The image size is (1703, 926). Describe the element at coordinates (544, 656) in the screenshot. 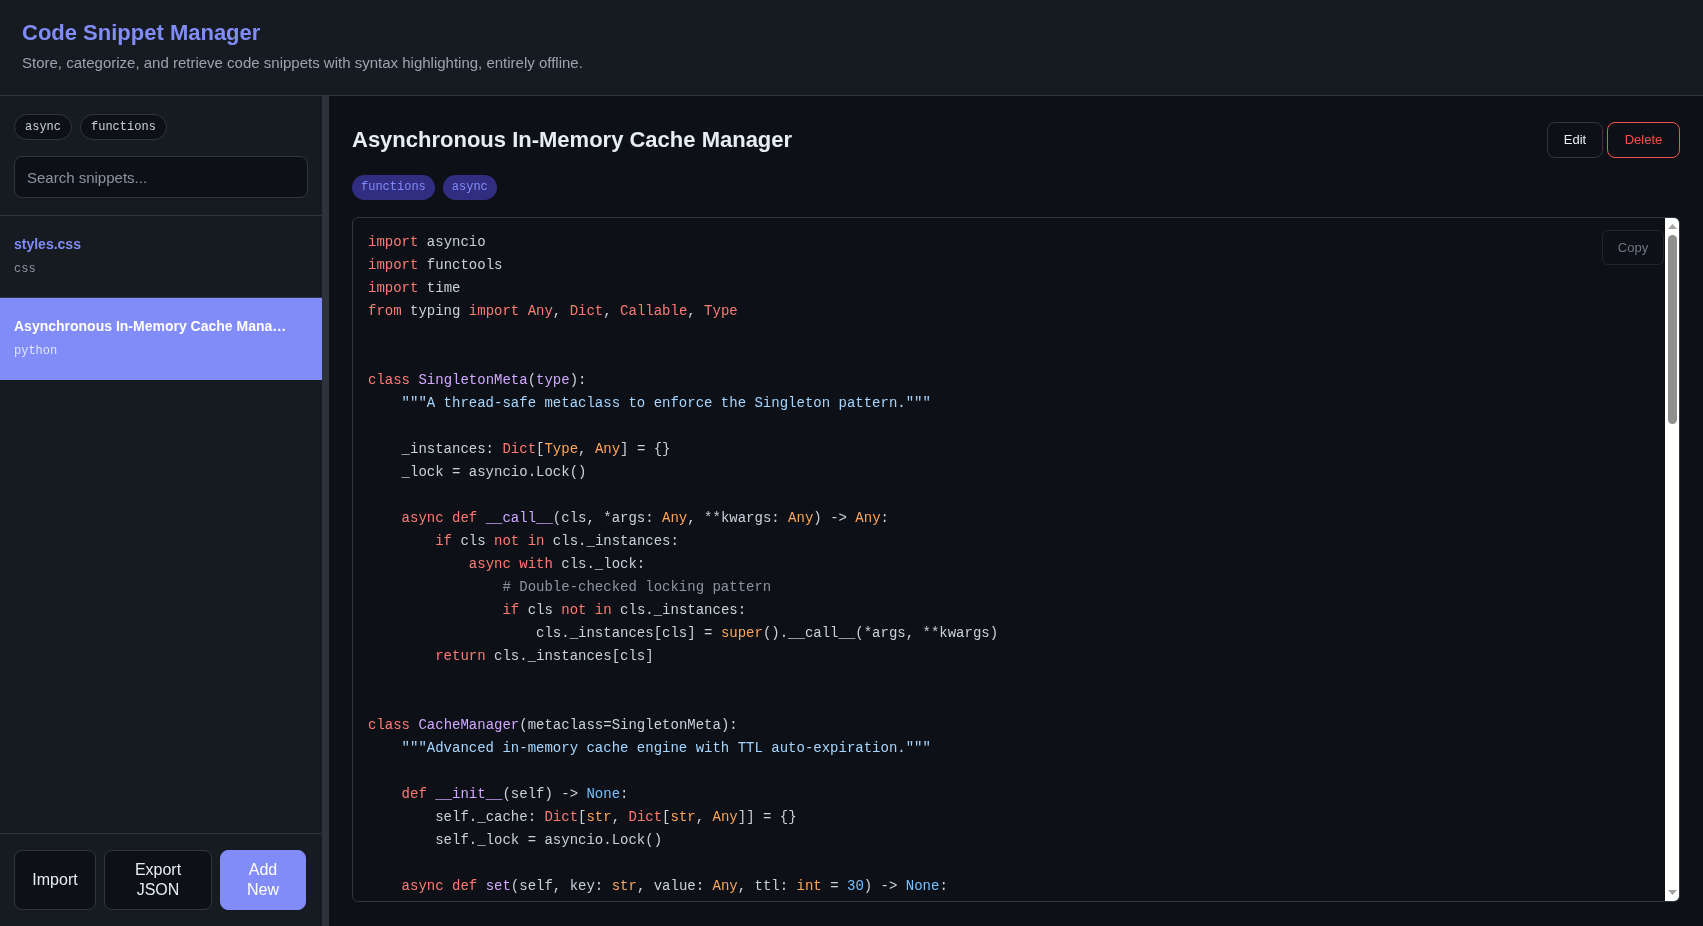

I see `code-line: return cls._instances[cls]` at that location.